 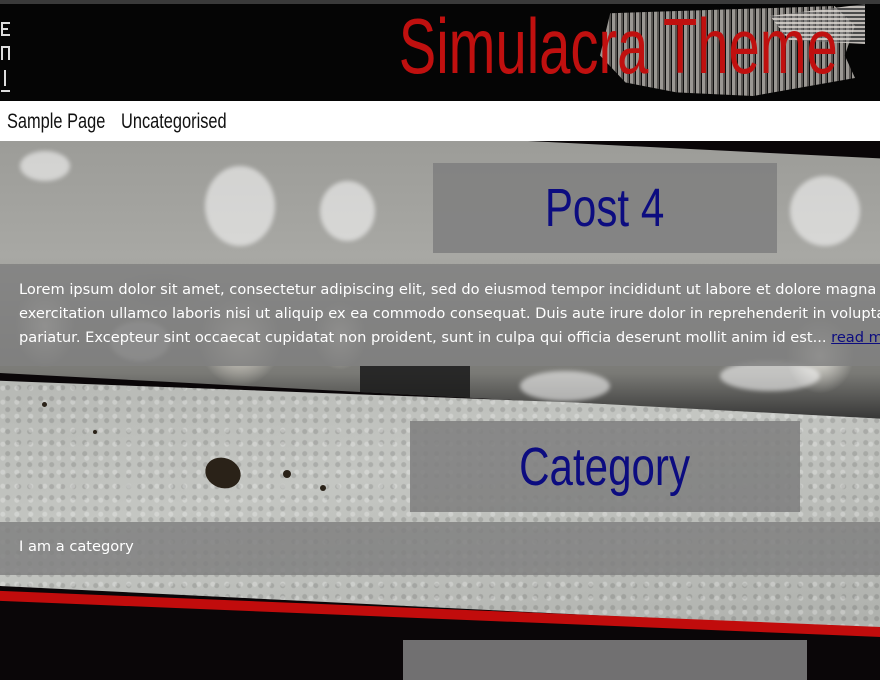 What do you see at coordinates (855, 337) in the screenshot?
I see `read-more-link: read more` at bounding box center [855, 337].